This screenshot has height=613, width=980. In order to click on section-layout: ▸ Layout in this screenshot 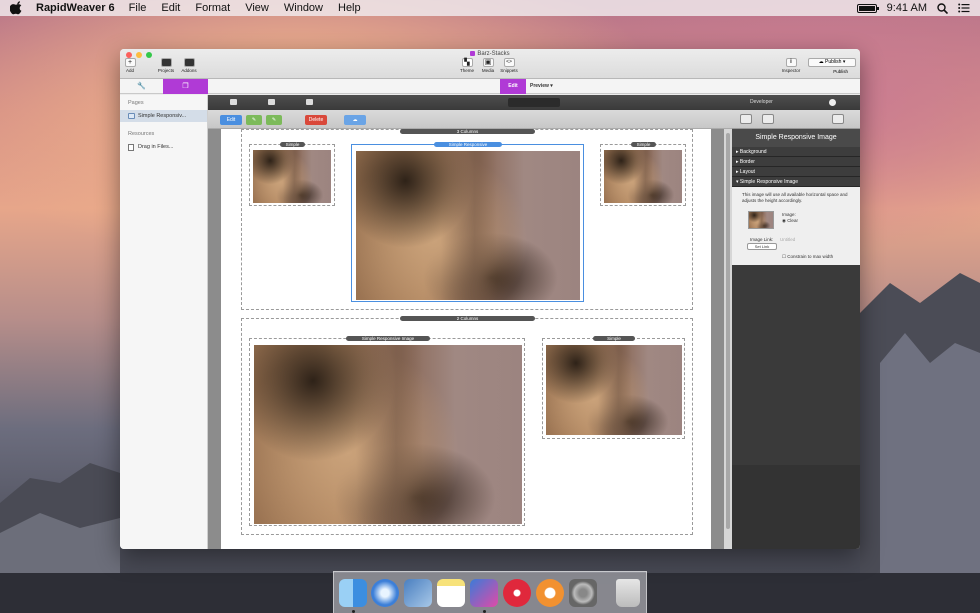, I will do `click(796, 172)`.